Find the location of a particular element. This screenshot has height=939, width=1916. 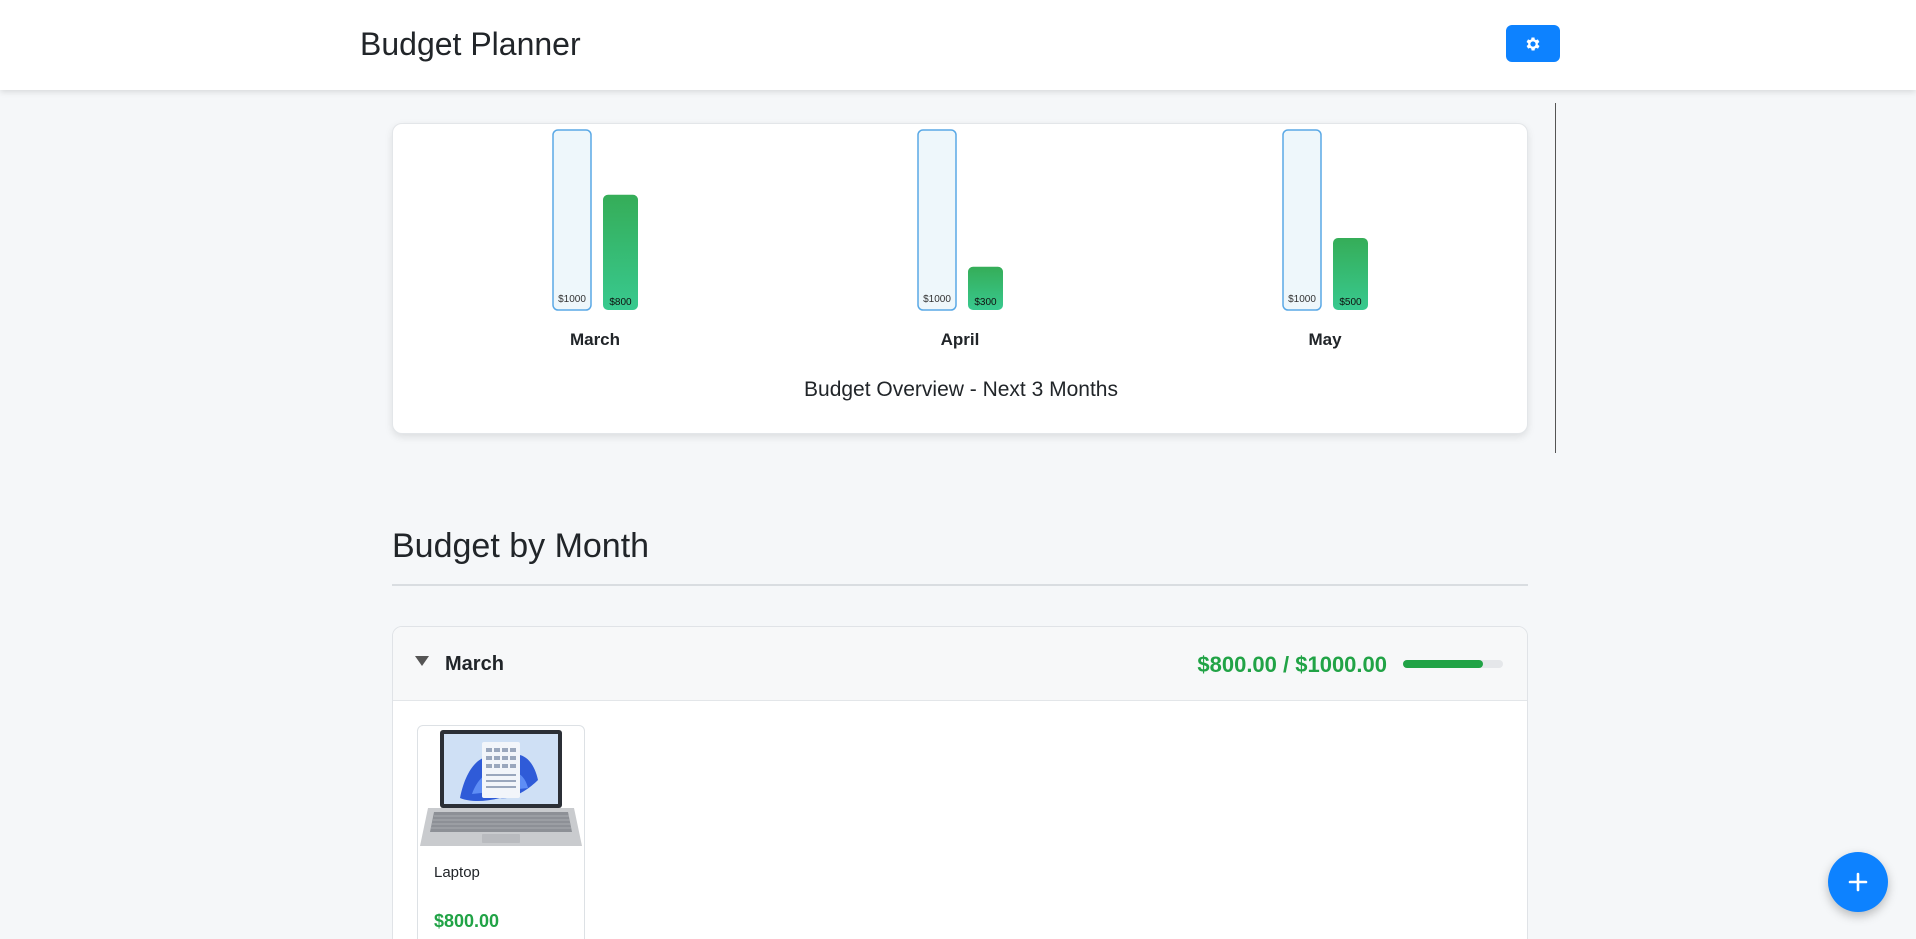

item-name: Laptop is located at coordinates (457, 872).